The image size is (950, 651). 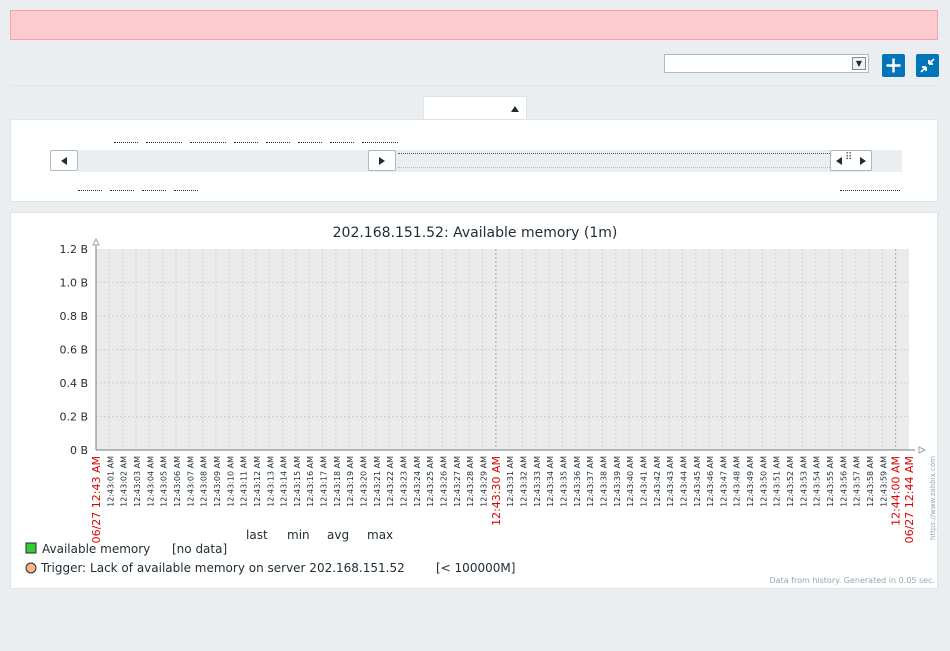 I want to click on x-tick-label: 12:43:10 AM, so click(x=230, y=481).